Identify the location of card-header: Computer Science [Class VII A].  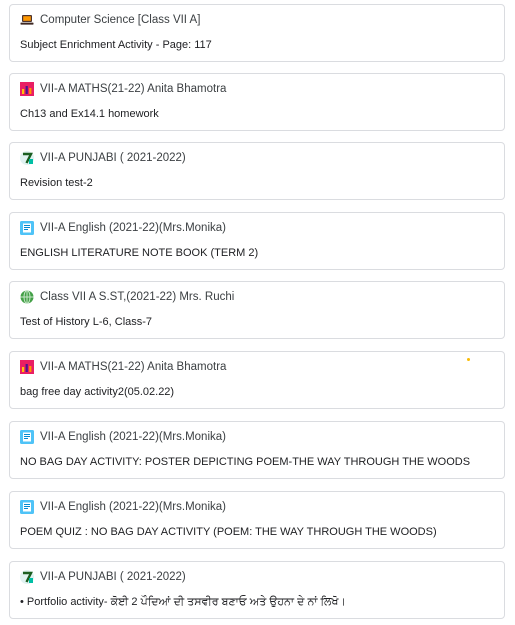
(110, 20).